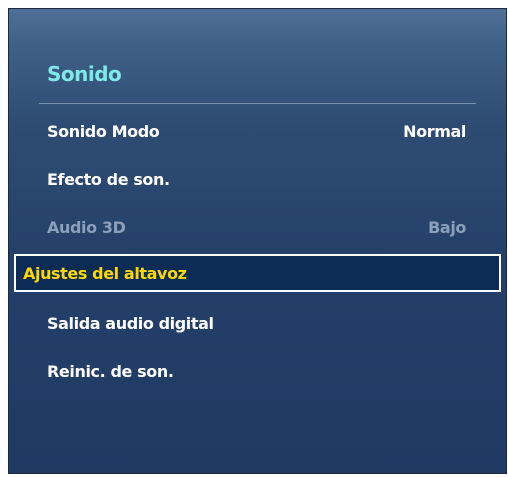 This screenshot has width=508, height=477. What do you see at coordinates (84, 74) in the screenshot?
I see `menu-title: Sonido` at bounding box center [84, 74].